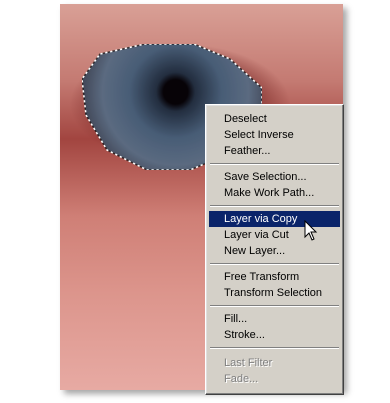 The width and height of the screenshot is (390, 403). What do you see at coordinates (274, 219) in the screenshot?
I see `menu-item-layer-via-copy: Layer via Copy` at bounding box center [274, 219].